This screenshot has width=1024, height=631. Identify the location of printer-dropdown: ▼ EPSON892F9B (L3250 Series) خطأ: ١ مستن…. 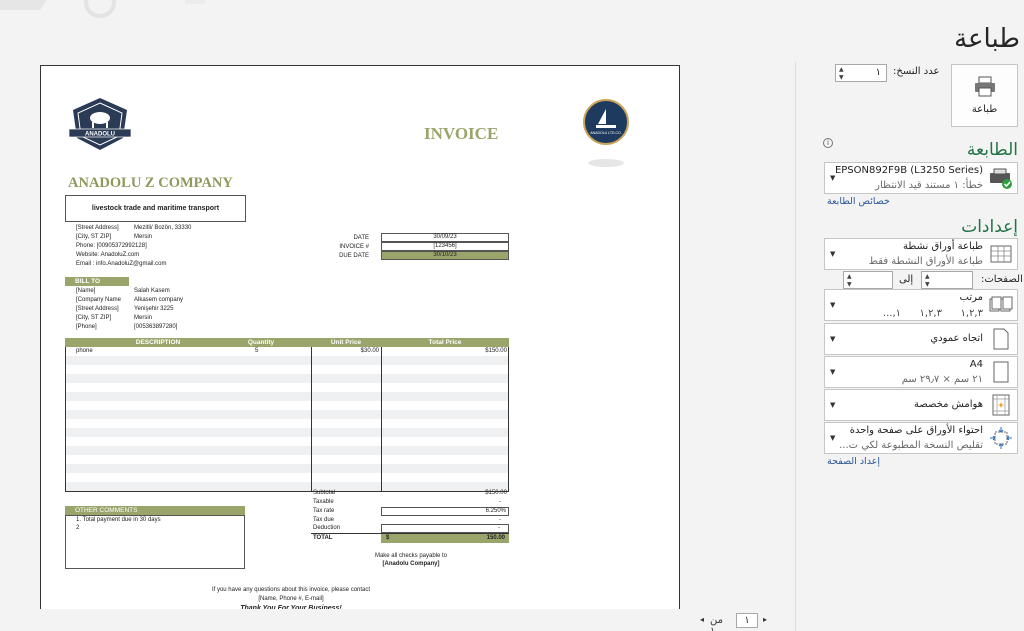
(921, 178).